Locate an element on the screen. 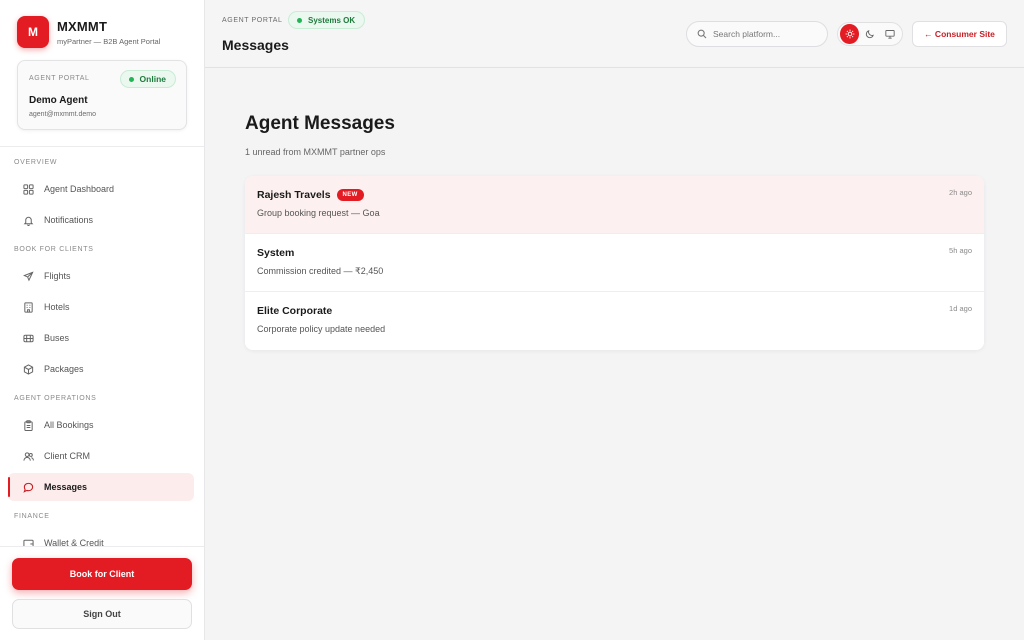  sidebar-item-agent-dashboard: Agent Dashboard is located at coordinates (101, 189).